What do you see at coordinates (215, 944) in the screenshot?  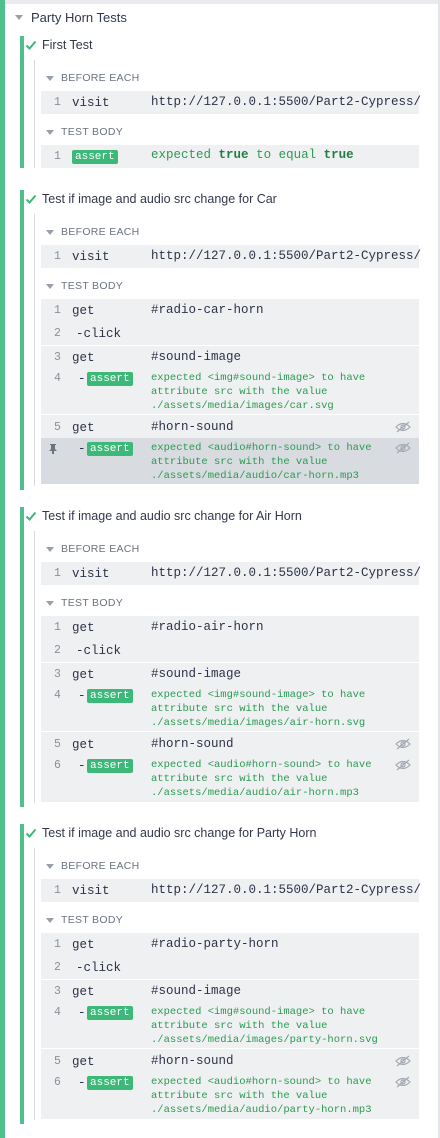 I see `command-message: #radio-party-horn` at bounding box center [215, 944].